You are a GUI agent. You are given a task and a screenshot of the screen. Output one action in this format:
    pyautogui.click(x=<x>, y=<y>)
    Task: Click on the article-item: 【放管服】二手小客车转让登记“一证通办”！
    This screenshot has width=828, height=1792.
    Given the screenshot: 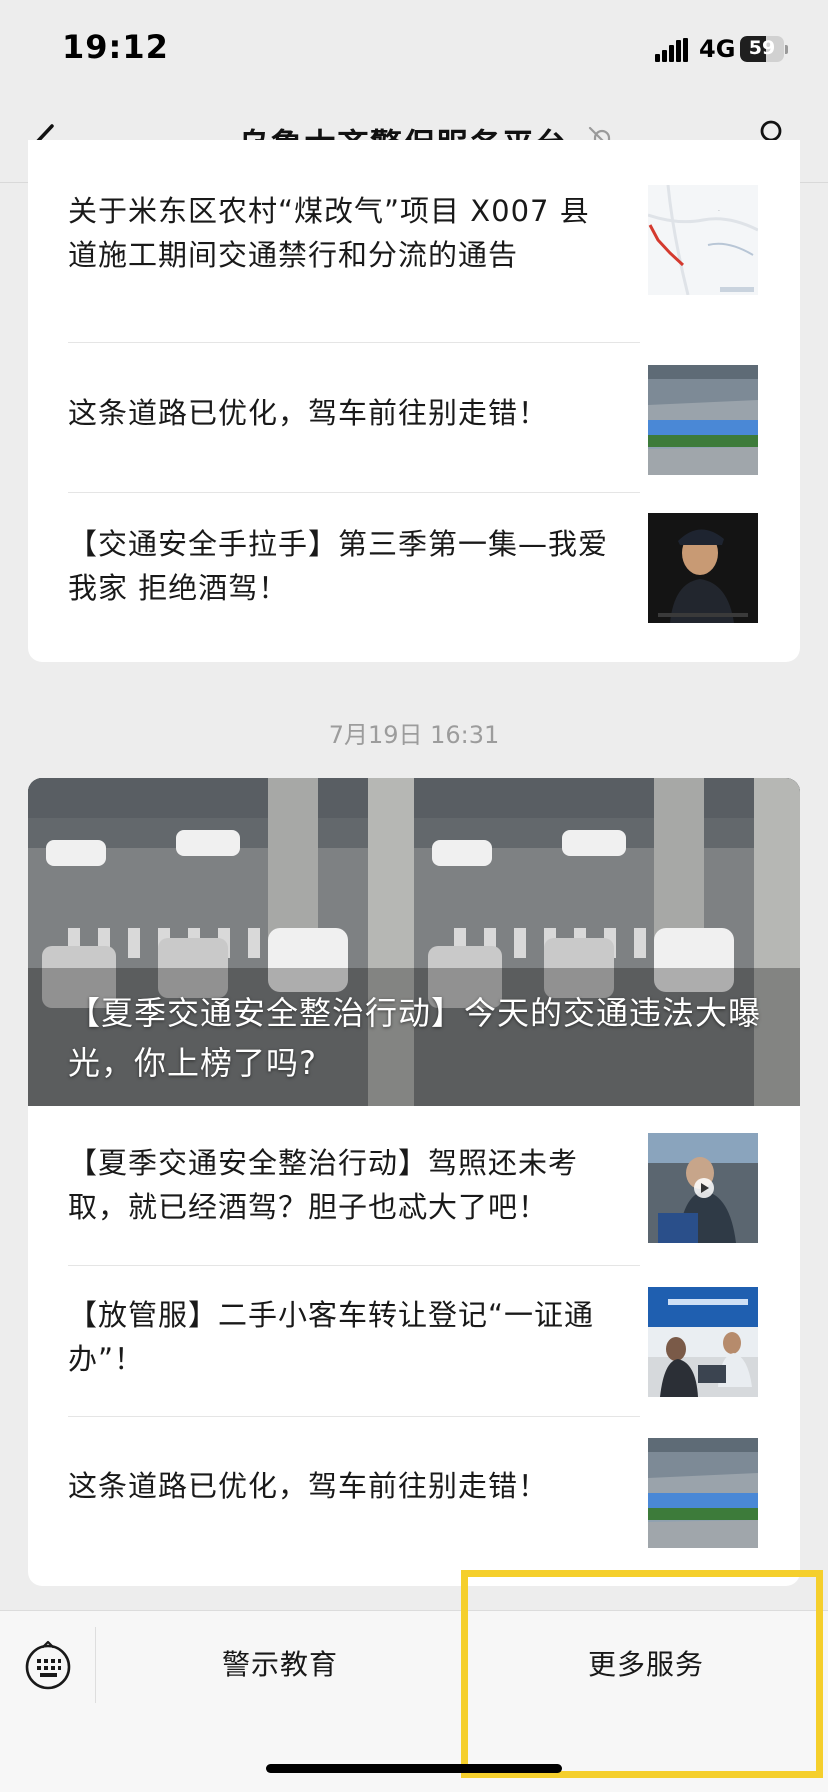 What is the action you would take?
    pyautogui.click(x=413, y=1340)
    